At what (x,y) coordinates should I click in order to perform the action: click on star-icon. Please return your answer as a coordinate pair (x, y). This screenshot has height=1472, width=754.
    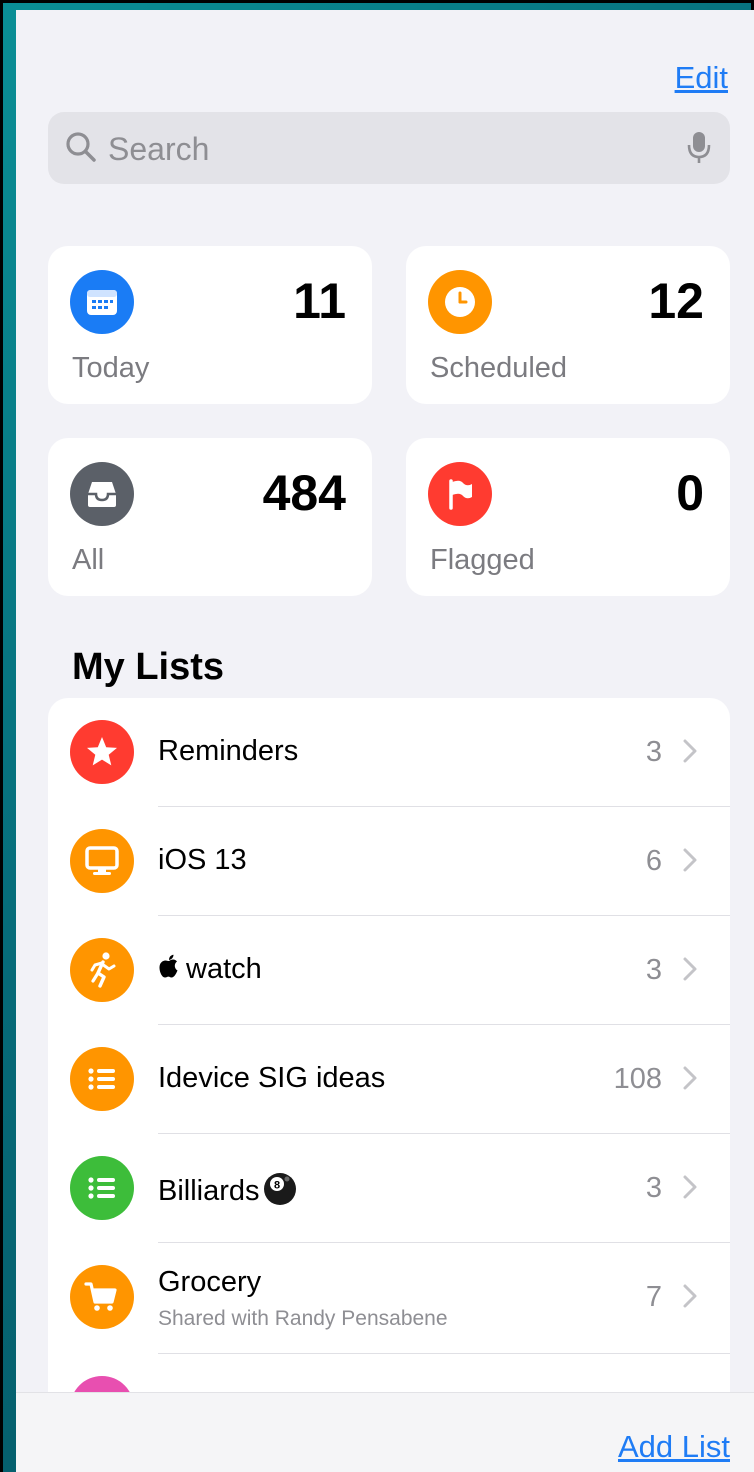
    Looking at the image, I should click on (102, 752).